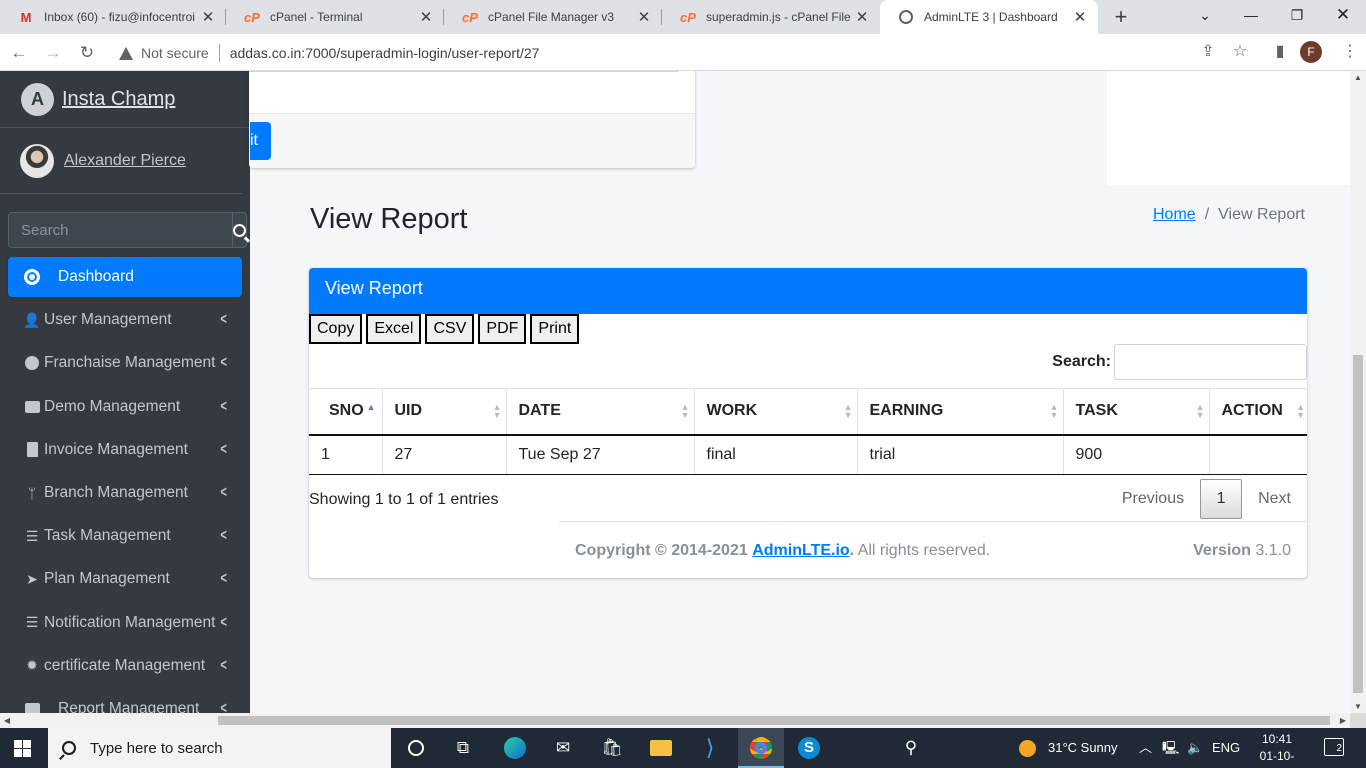  Describe the element at coordinates (125, 666) in the screenshot. I see `sidebar-item-certificate-management: ✹ certificate Management <` at that location.